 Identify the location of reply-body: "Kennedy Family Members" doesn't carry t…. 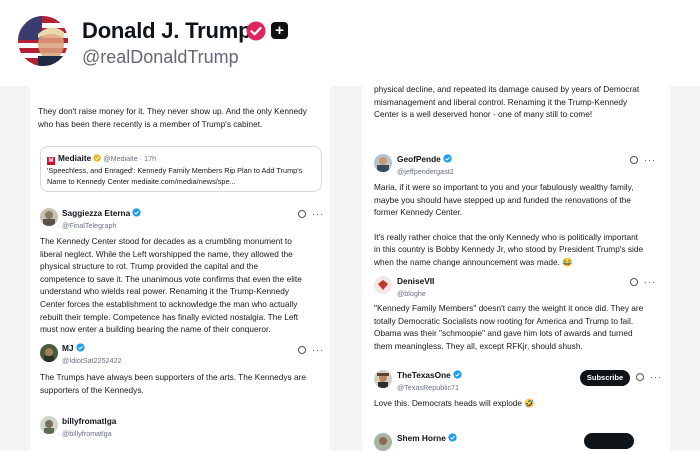
(522, 327).